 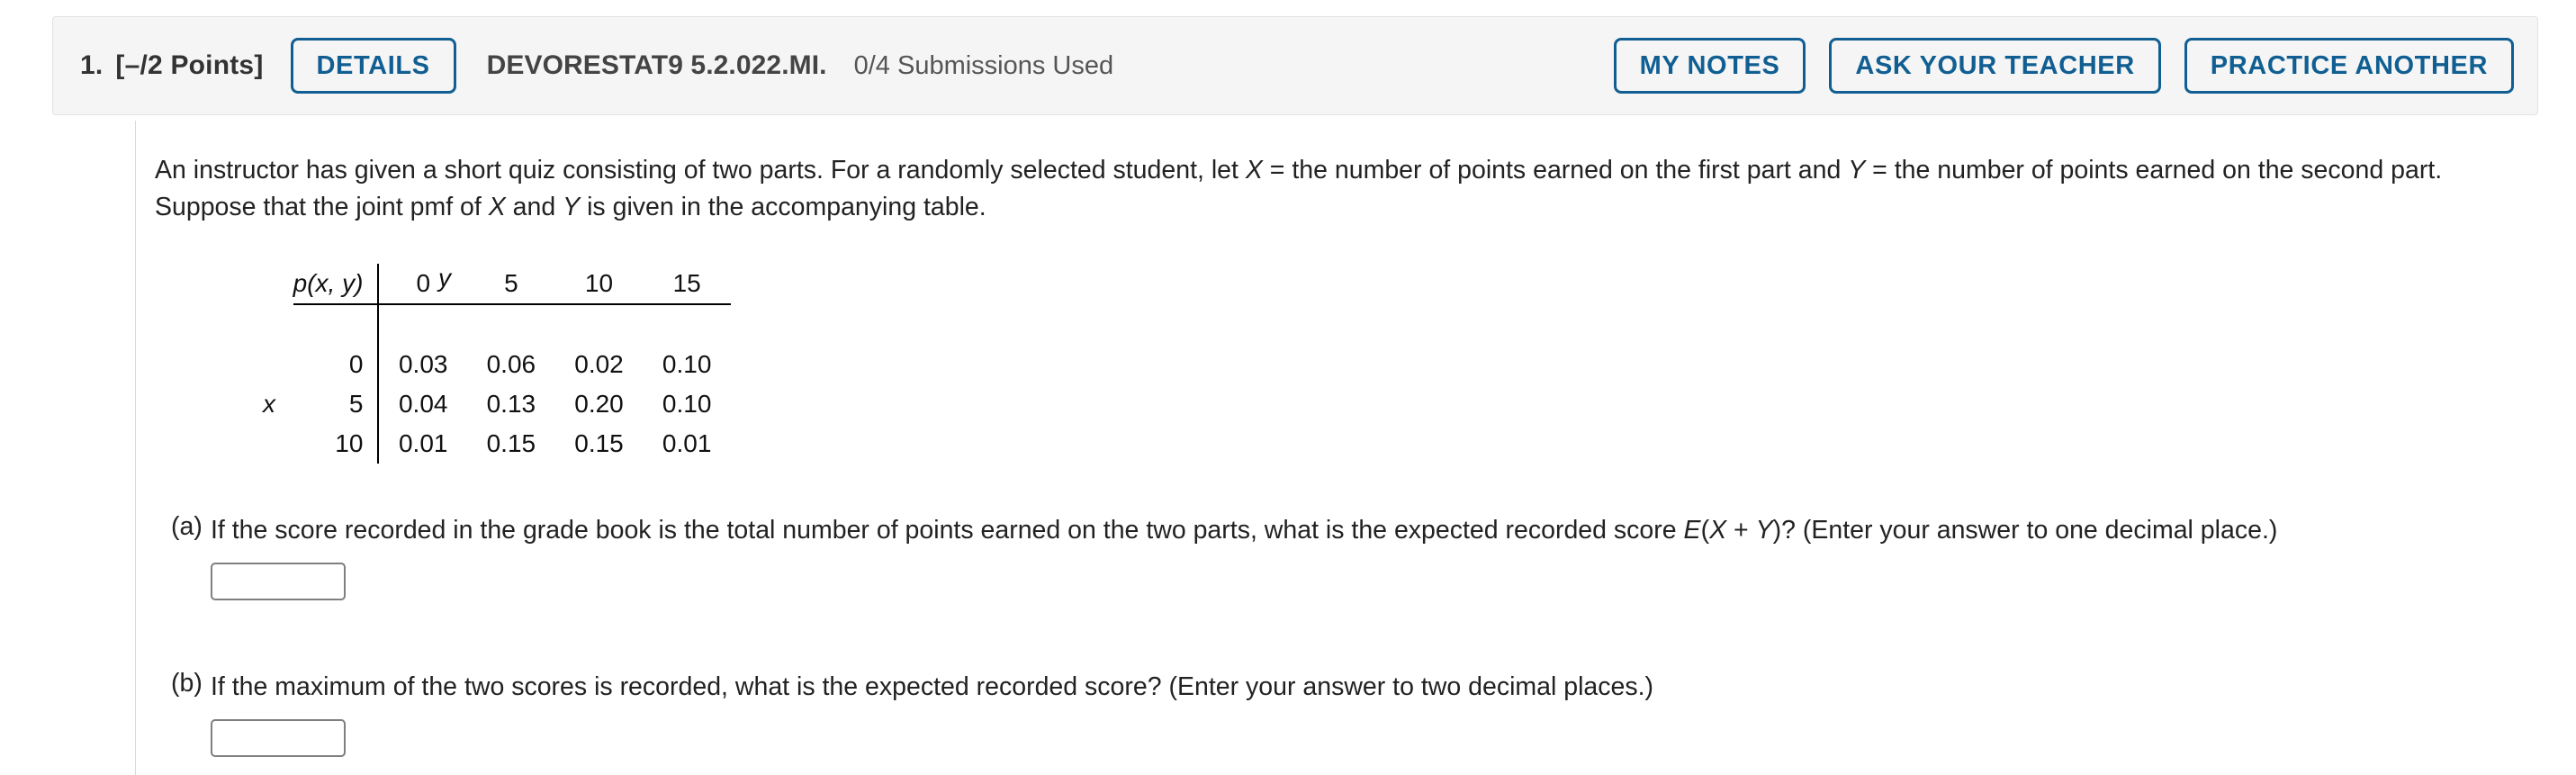 I want to click on pmf-col-header-1: 5, so click(x=511, y=283).